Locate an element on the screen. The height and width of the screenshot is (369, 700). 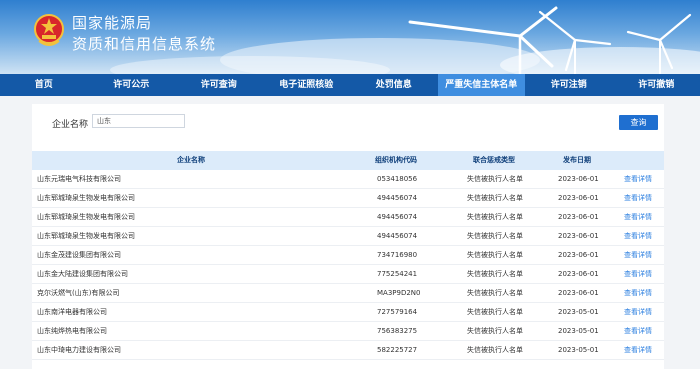
cell-company-name: 山东中琦电力建设有限公司 is located at coordinates (79, 350).